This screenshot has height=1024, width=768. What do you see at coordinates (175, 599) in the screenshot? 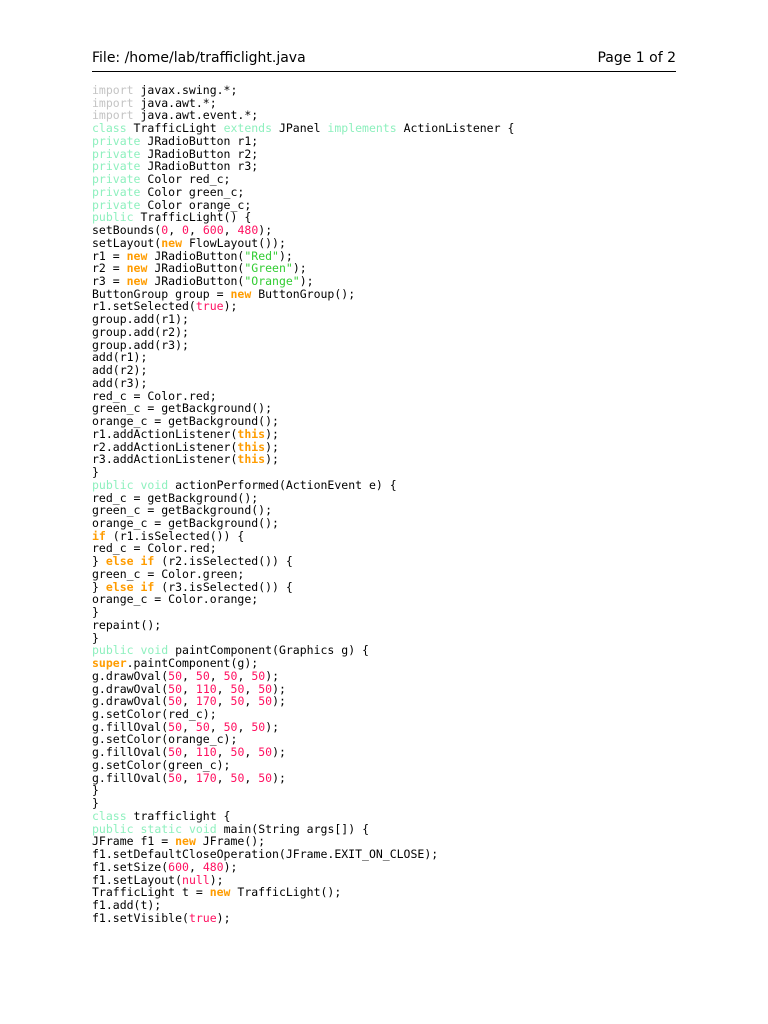
I see `code-text: orange_c = Color.orange;` at bounding box center [175, 599].